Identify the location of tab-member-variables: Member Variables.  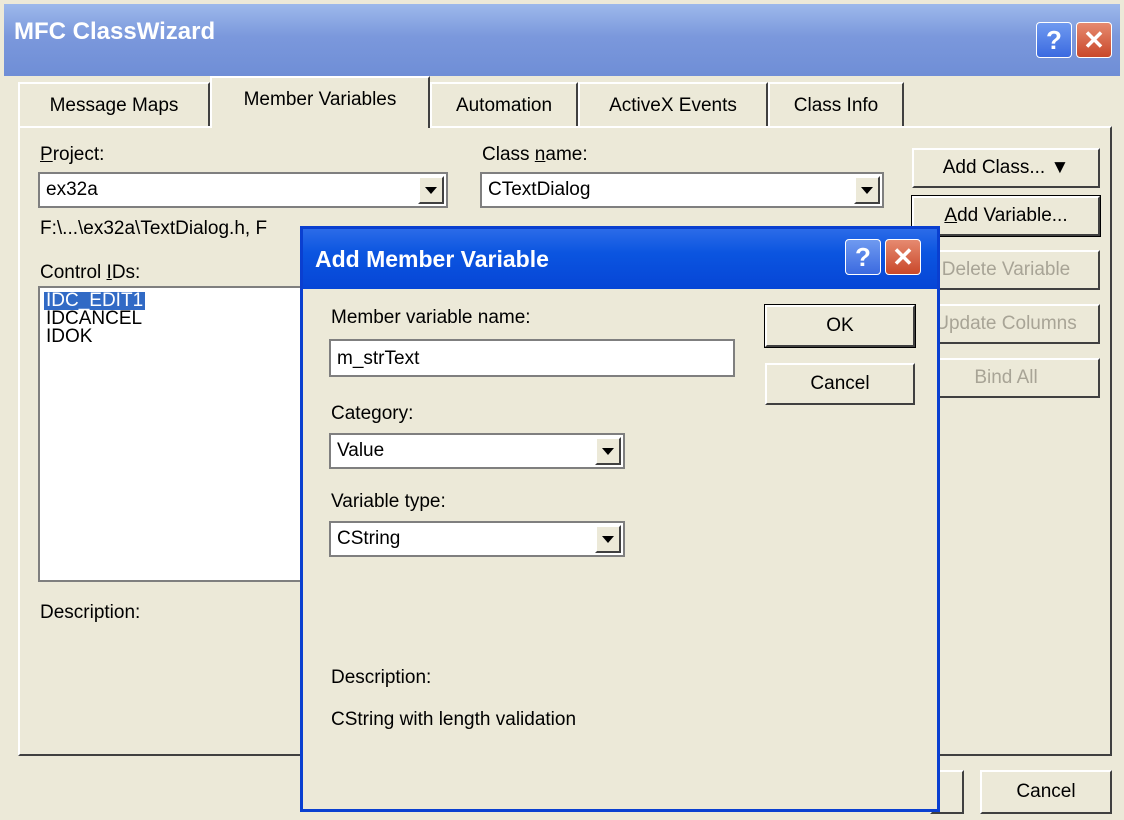
(320, 102).